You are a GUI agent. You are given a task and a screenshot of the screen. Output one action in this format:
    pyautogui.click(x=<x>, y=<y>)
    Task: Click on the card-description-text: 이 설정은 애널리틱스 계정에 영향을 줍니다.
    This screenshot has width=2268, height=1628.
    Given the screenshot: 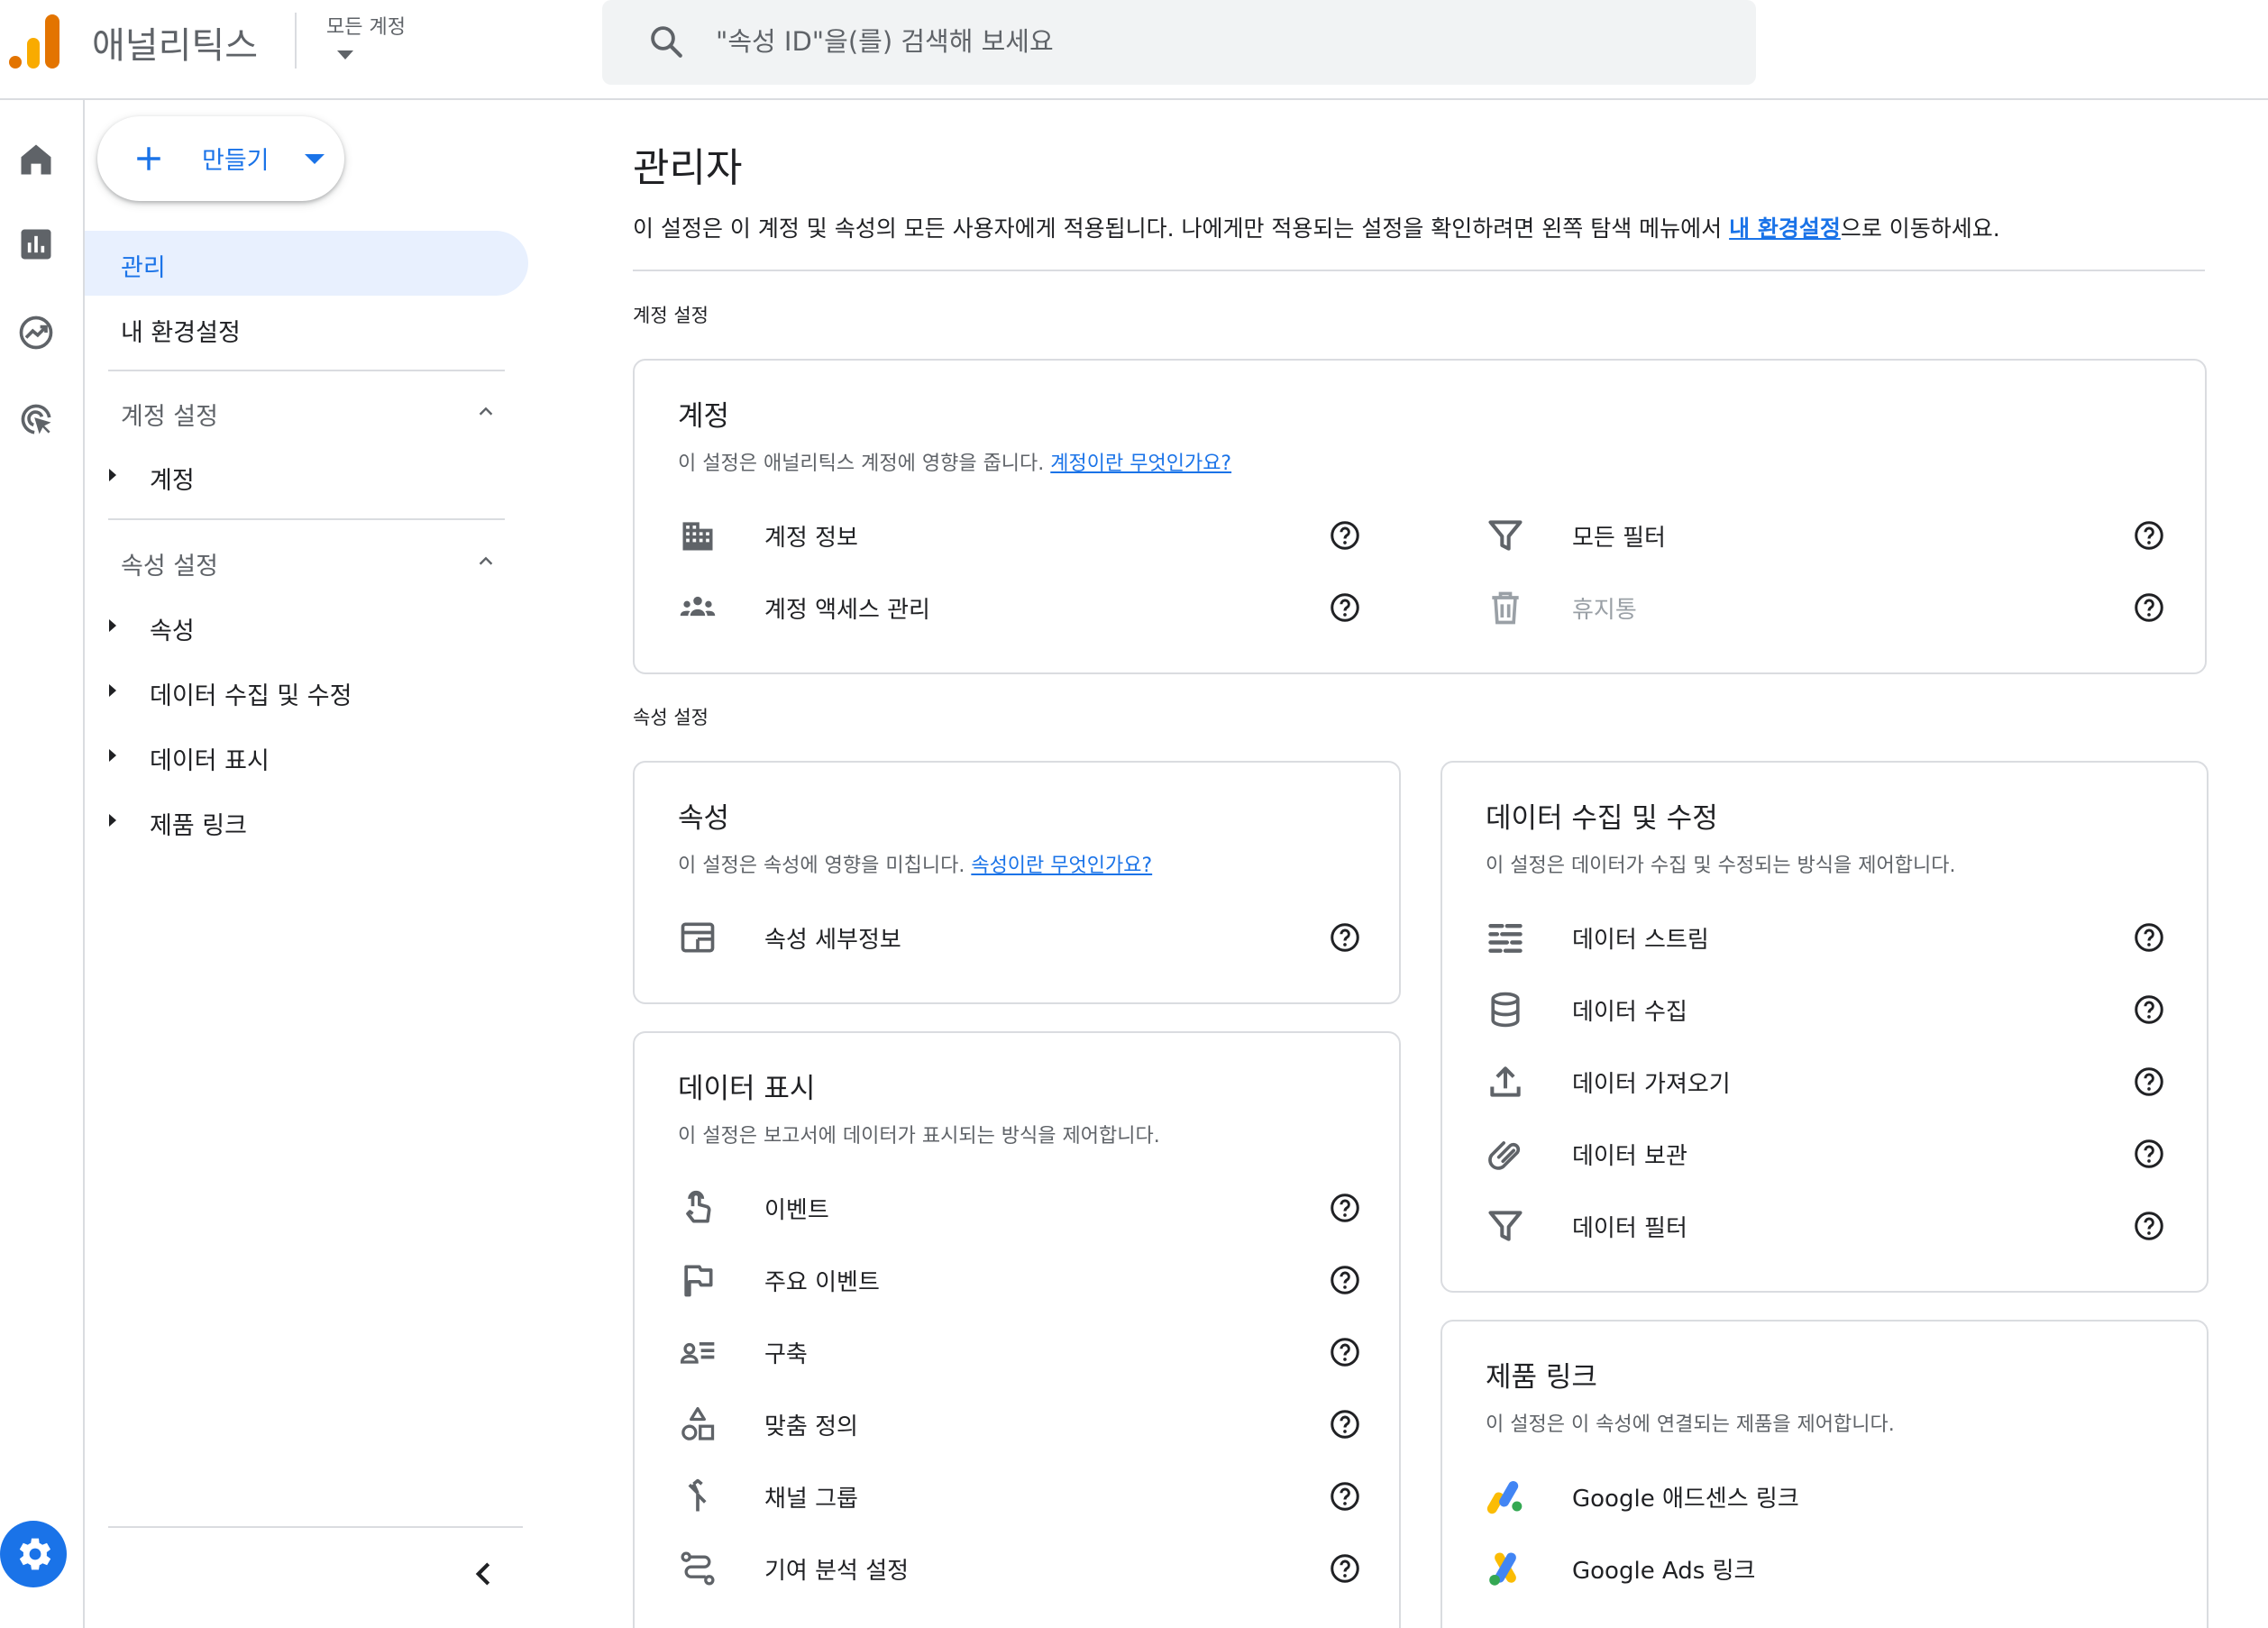 What is the action you would take?
    pyautogui.click(x=865, y=464)
    